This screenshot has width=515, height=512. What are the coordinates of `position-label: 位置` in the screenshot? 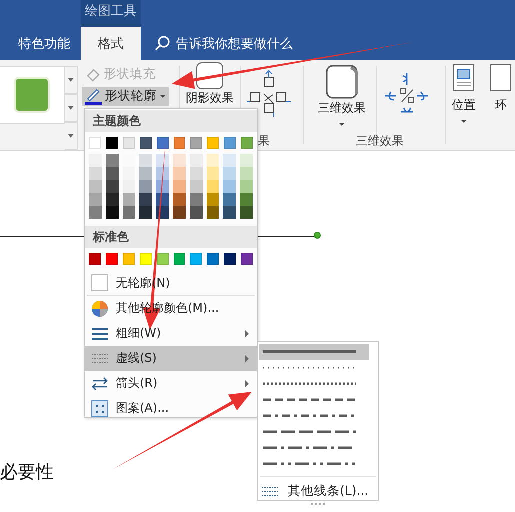 It's located at (464, 105).